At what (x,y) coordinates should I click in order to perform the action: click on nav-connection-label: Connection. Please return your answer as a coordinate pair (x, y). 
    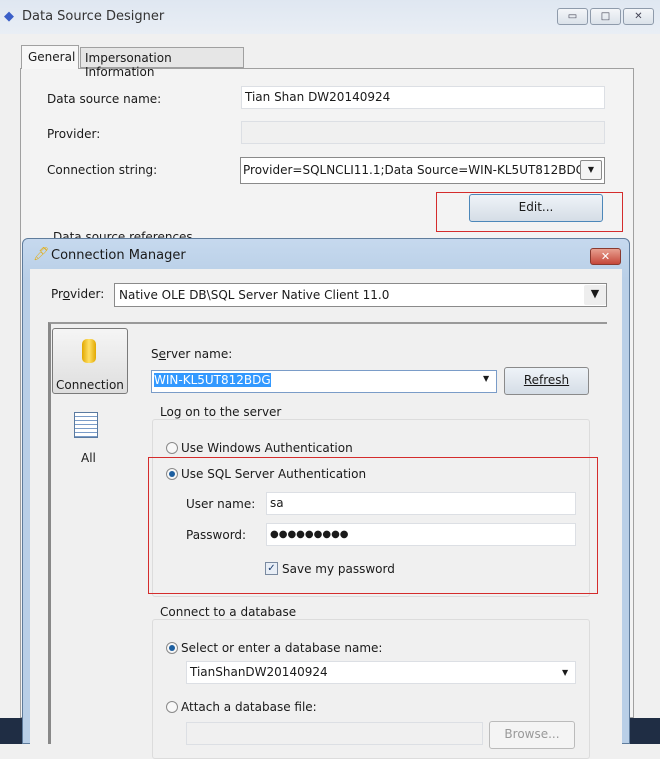
    Looking at the image, I should click on (90, 385).